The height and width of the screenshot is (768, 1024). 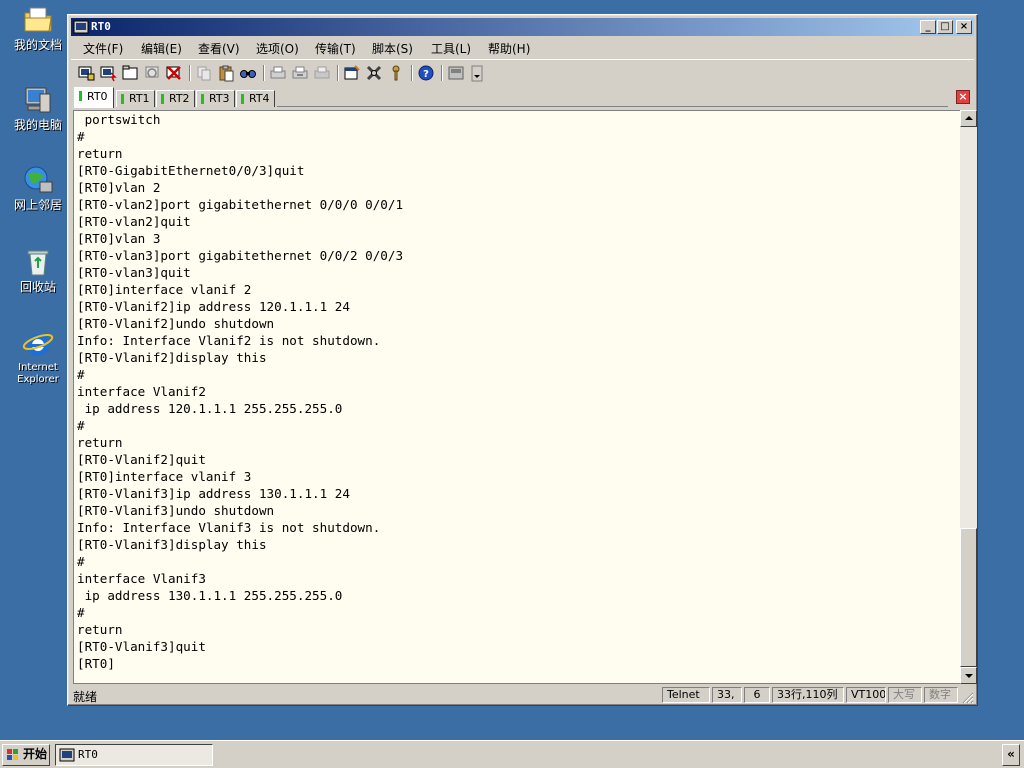 What do you see at coordinates (130, 73) in the screenshot?
I see `connect-in-tab-icon` at bounding box center [130, 73].